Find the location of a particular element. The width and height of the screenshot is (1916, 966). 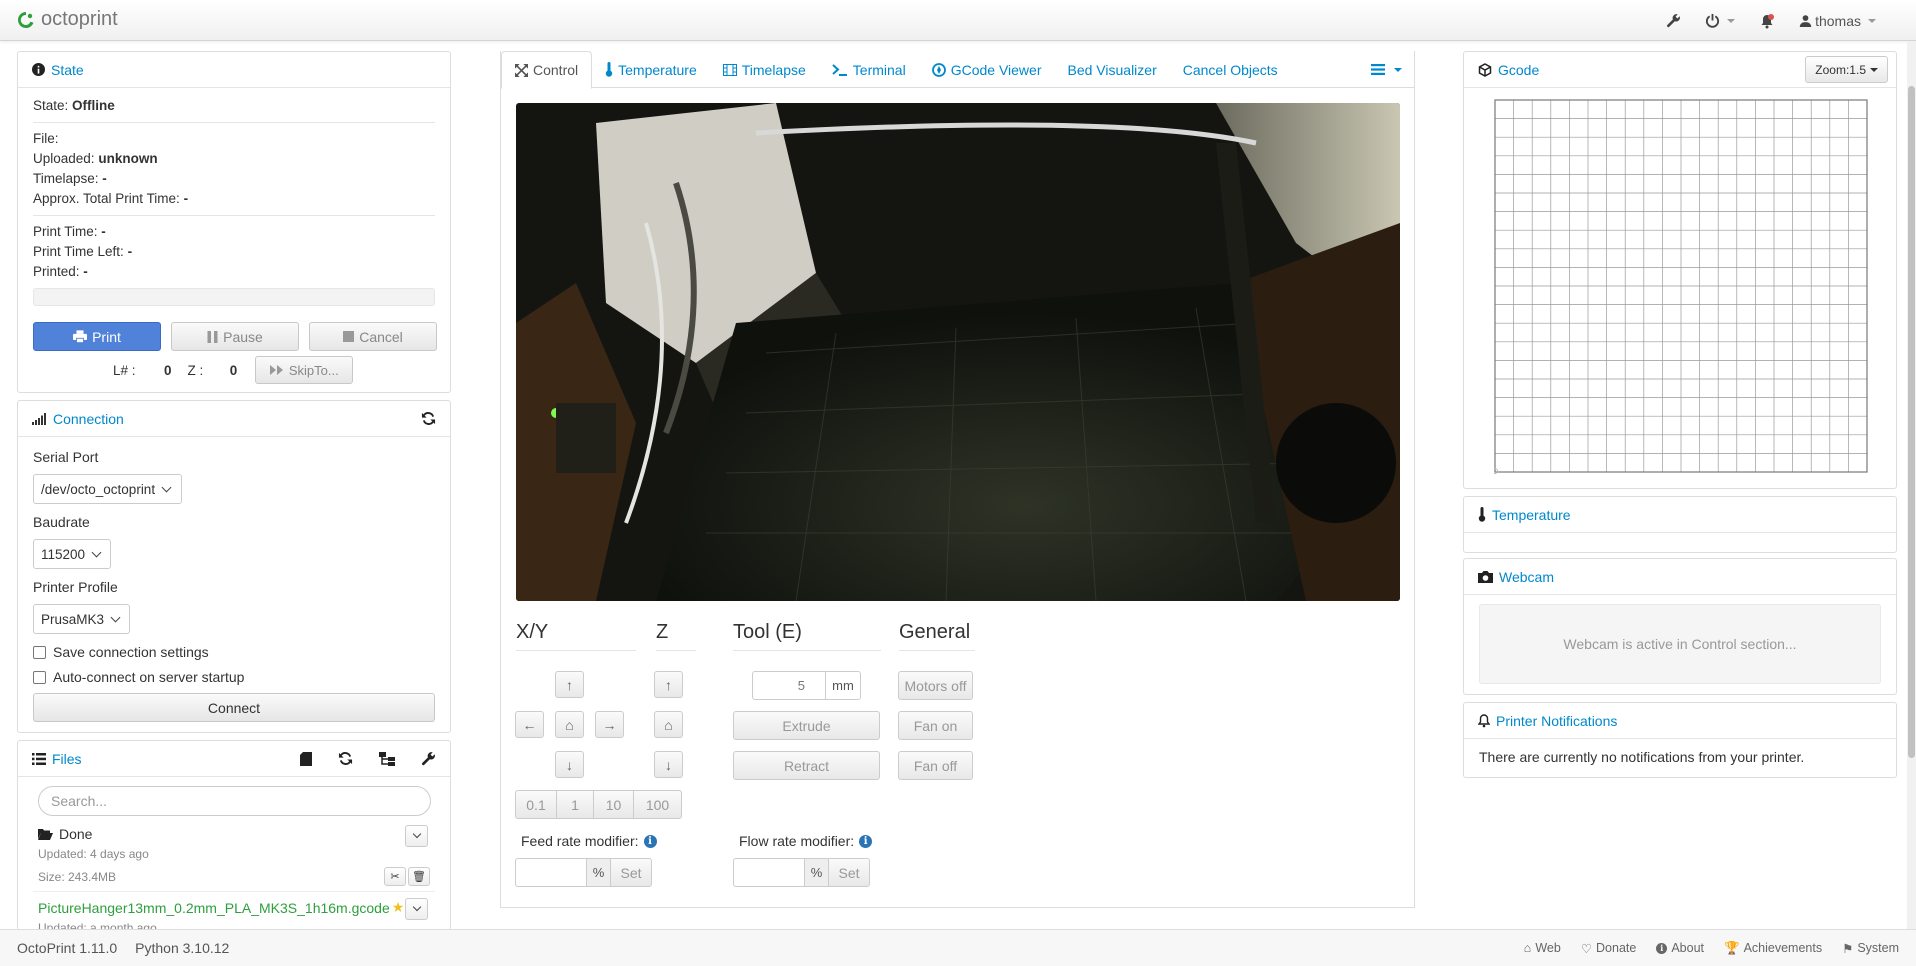

files-panel-title: Files is located at coordinates (67, 758).